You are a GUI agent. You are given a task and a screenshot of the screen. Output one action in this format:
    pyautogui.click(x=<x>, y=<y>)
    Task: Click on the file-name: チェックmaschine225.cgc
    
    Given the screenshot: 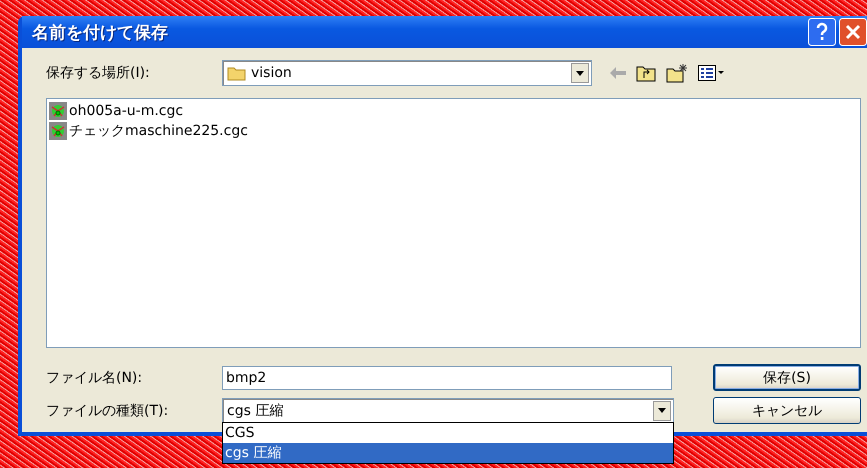 What is the action you would take?
    pyautogui.click(x=158, y=131)
    